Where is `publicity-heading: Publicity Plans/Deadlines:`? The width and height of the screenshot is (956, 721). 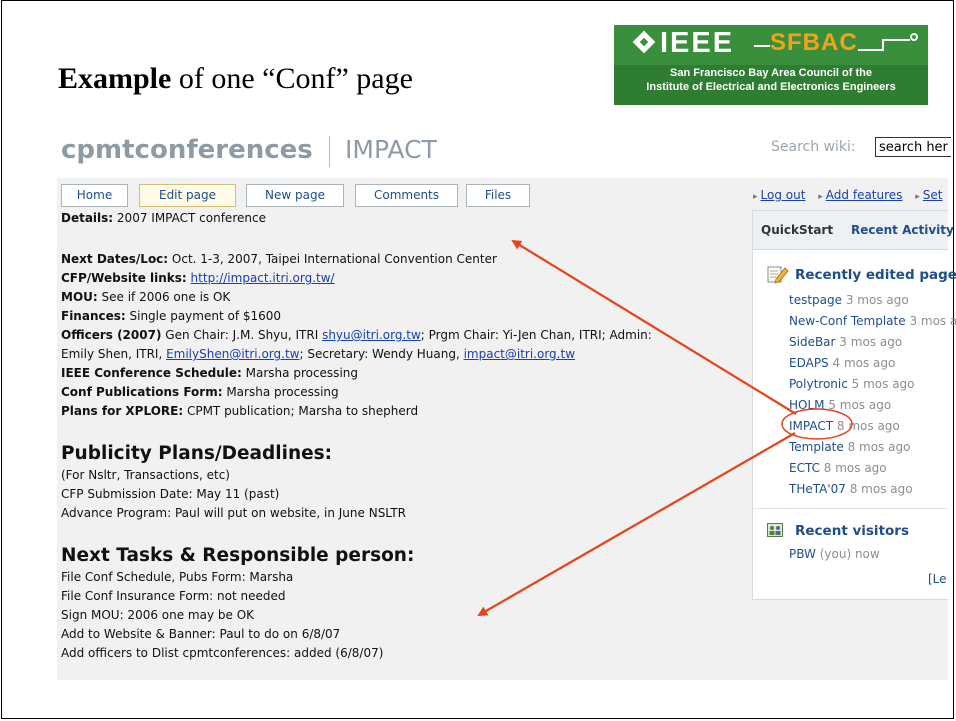
publicity-heading: Publicity Plans/Deadlines: is located at coordinates (197, 453).